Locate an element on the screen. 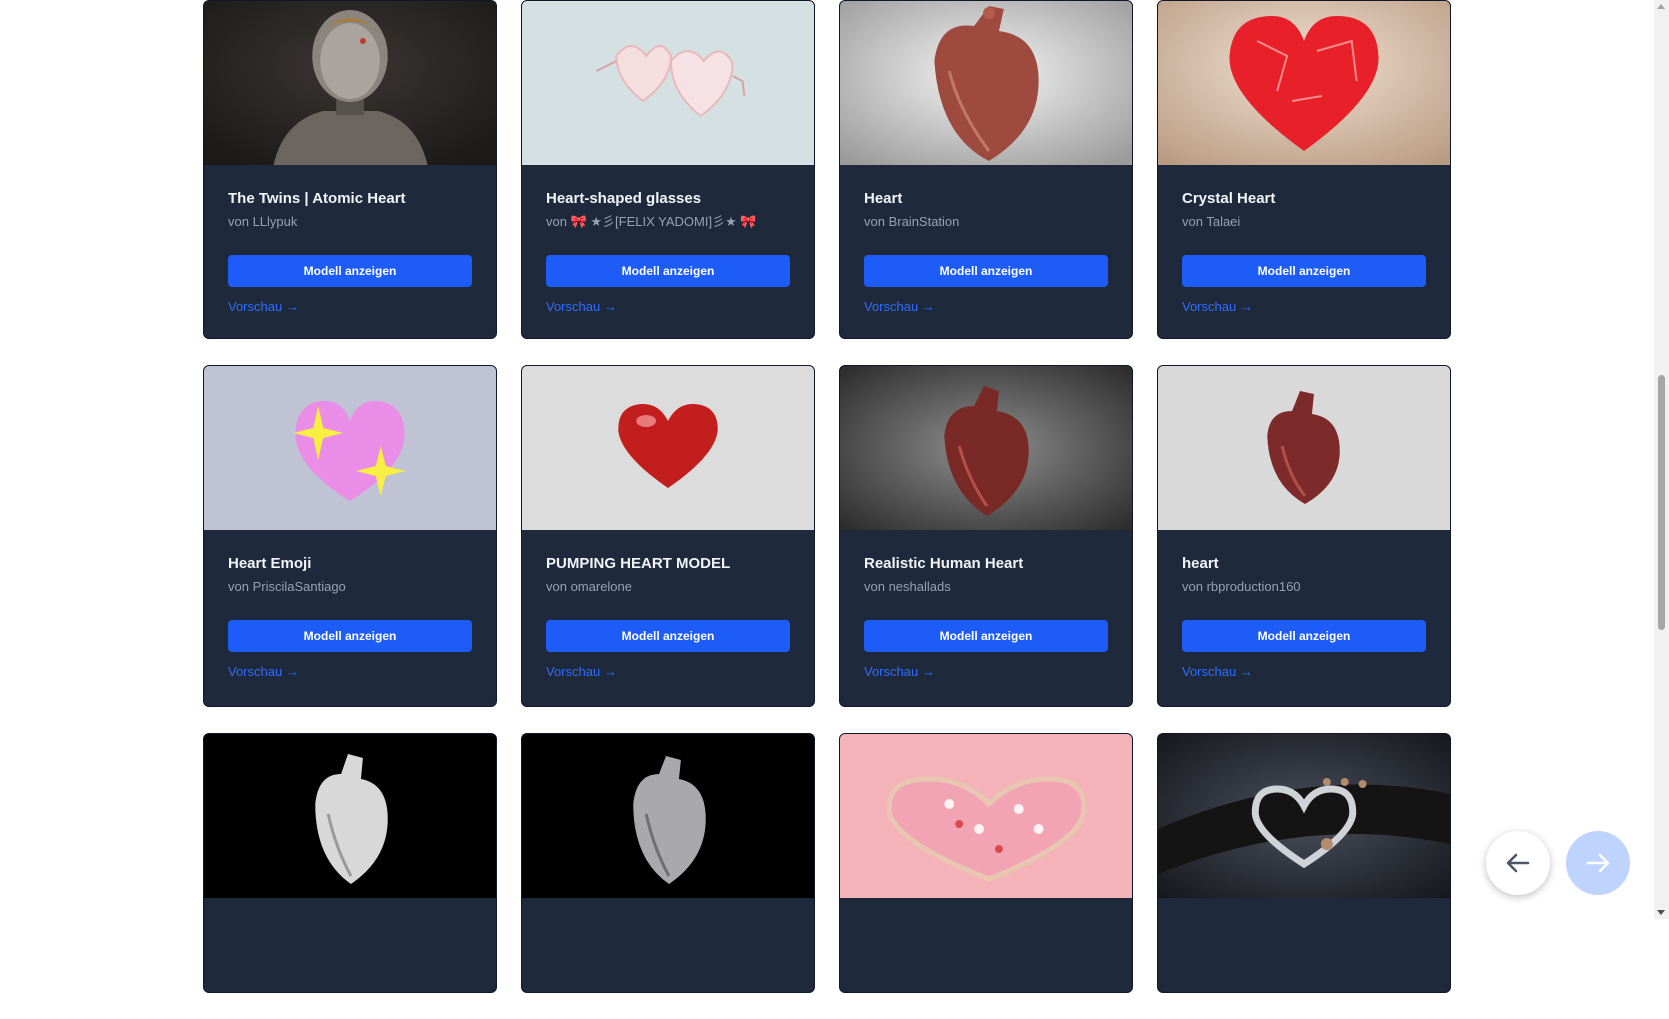 The image size is (1669, 1019). model-title: The Twins | Atomic Heart is located at coordinates (317, 198).